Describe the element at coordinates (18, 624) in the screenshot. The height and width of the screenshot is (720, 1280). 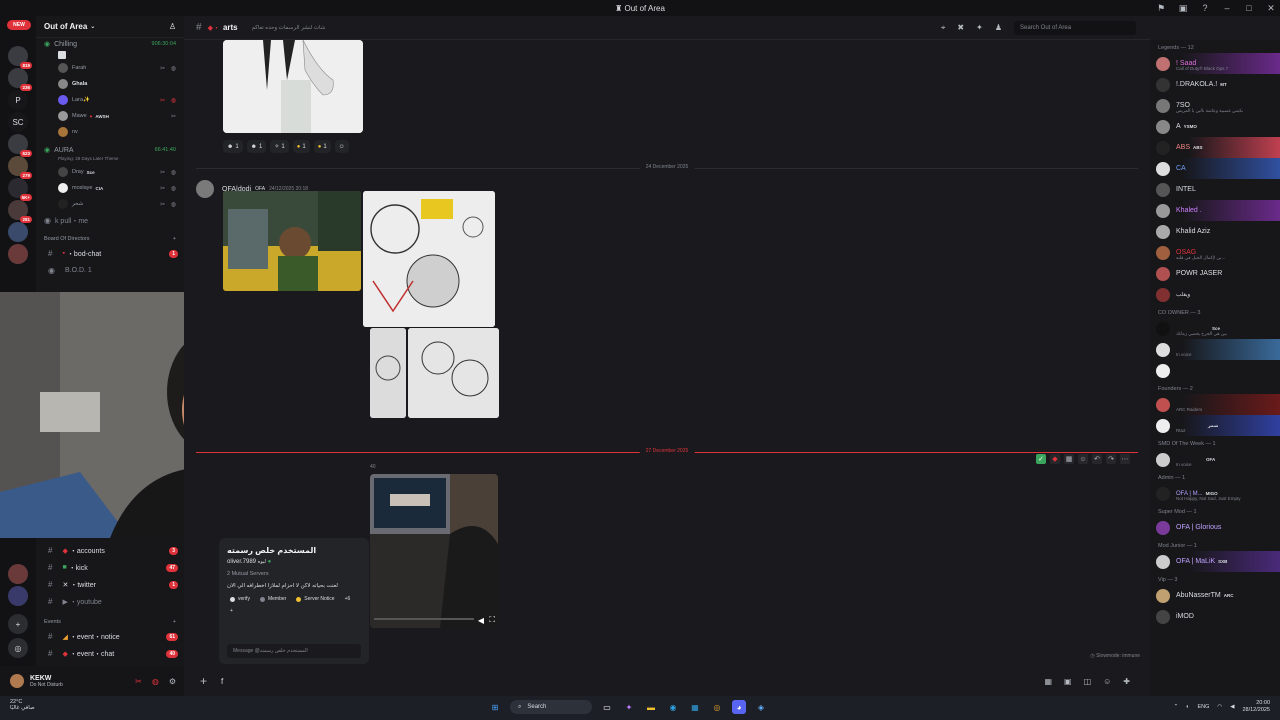
I see `add-server-icon: +` at that location.